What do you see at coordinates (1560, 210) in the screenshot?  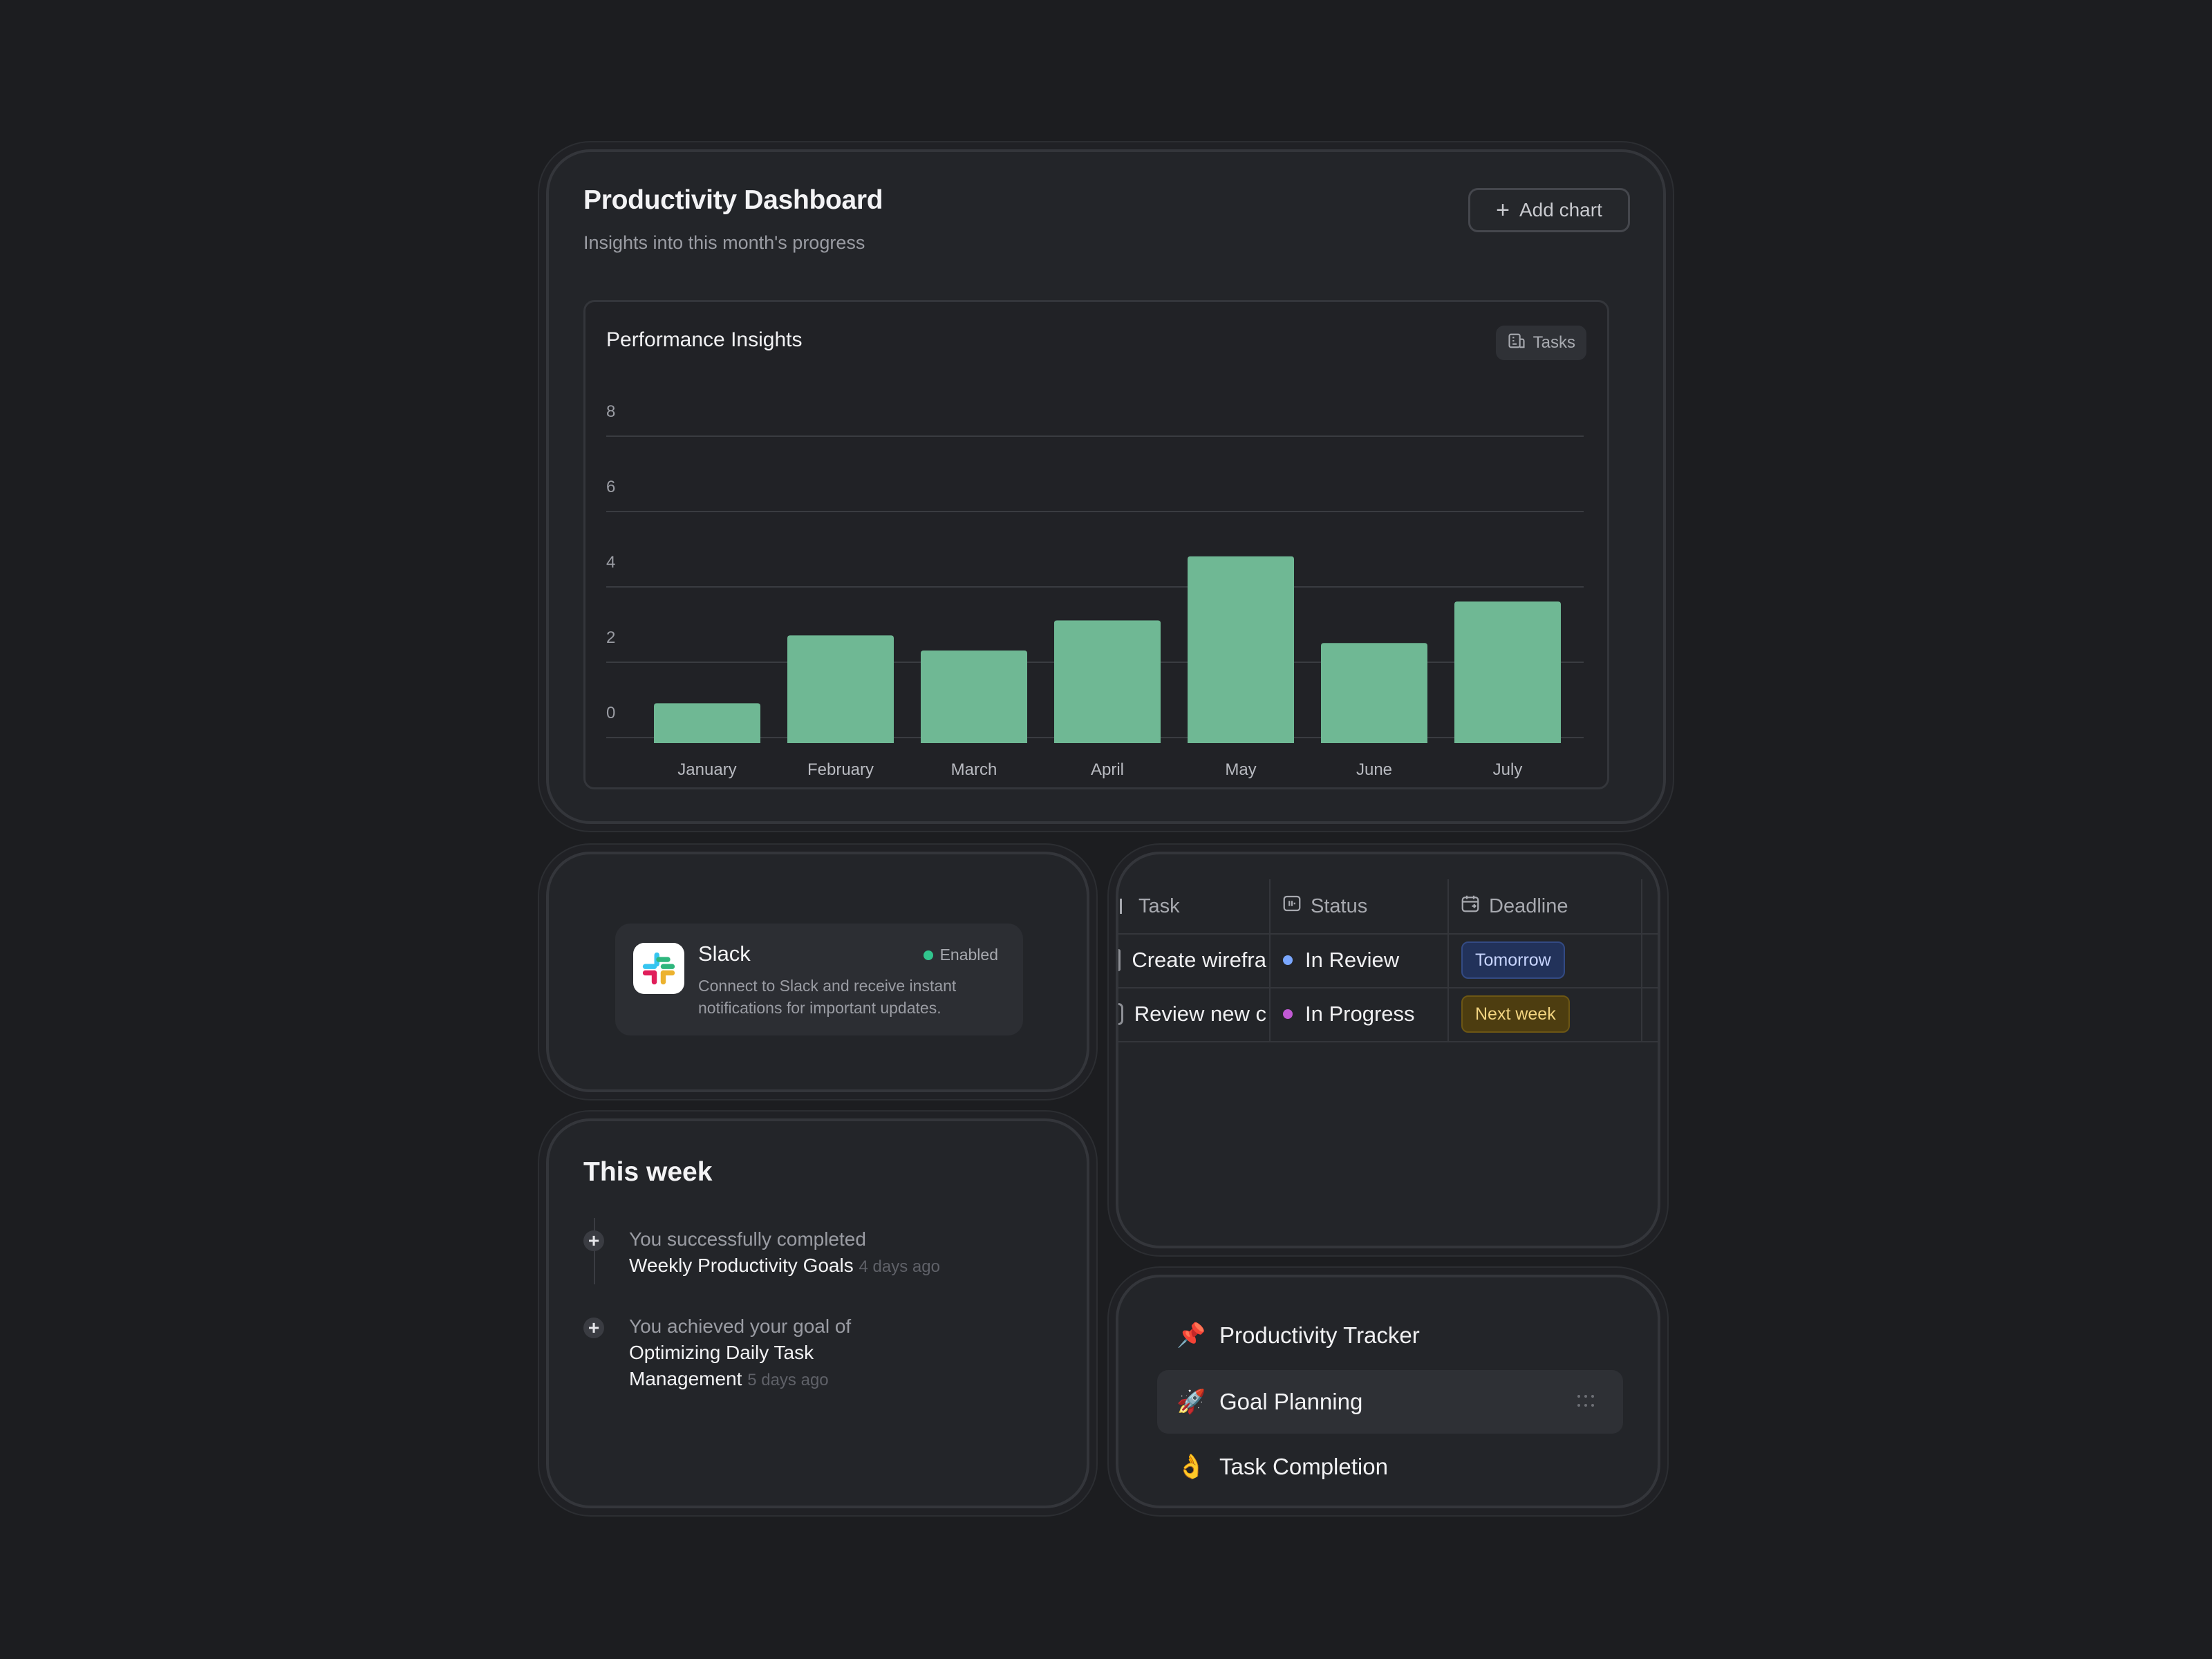 I see `add-chart-label: Add chart` at bounding box center [1560, 210].